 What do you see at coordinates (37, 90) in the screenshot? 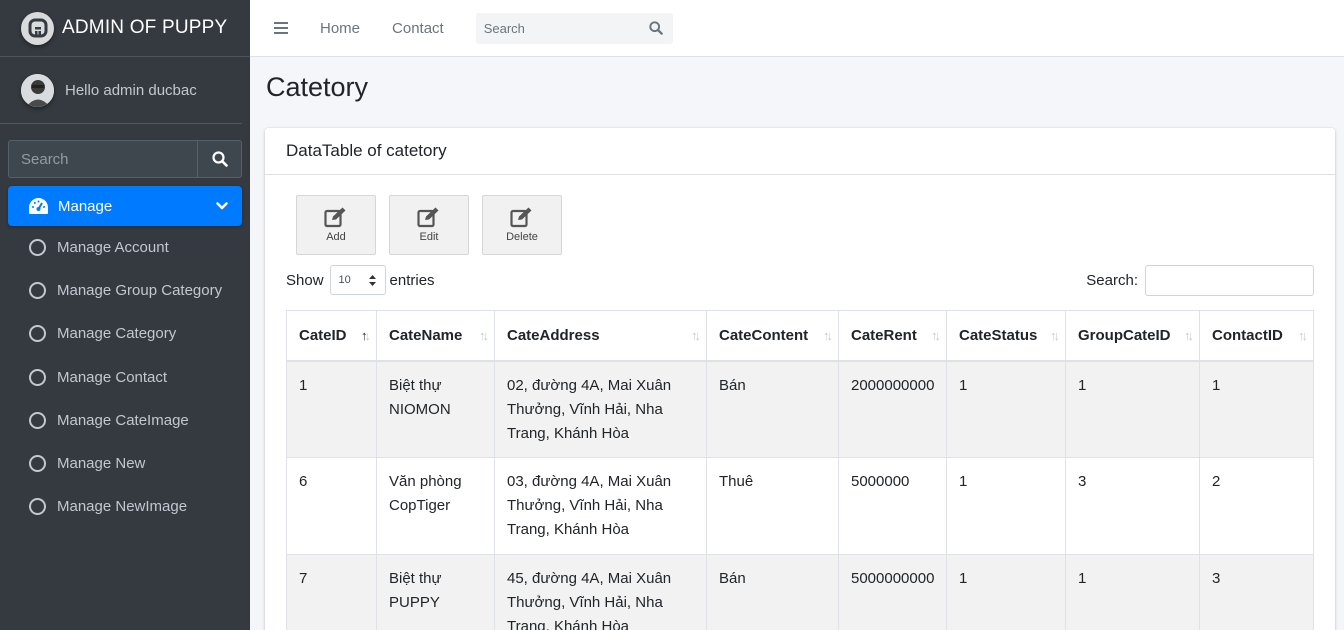
I see `avatar` at bounding box center [37, 90].